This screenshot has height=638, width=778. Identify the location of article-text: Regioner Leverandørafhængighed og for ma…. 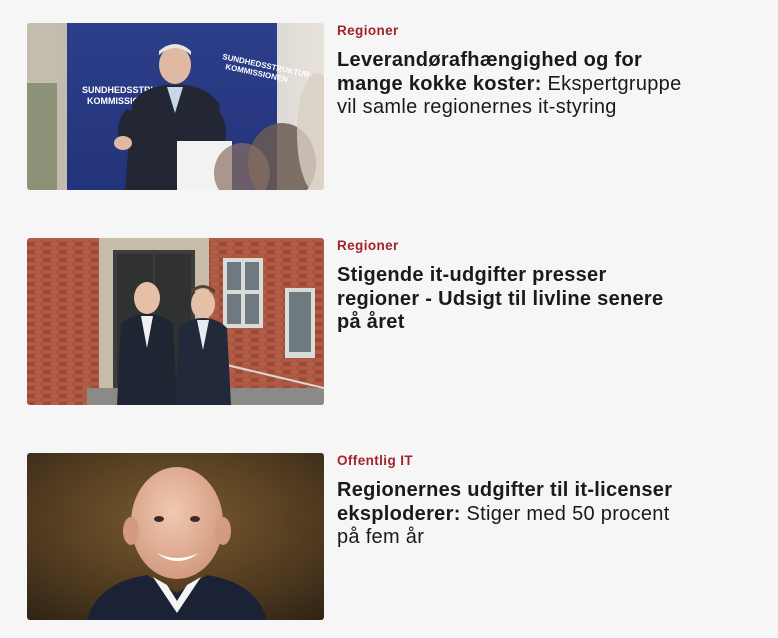
(512, 71).